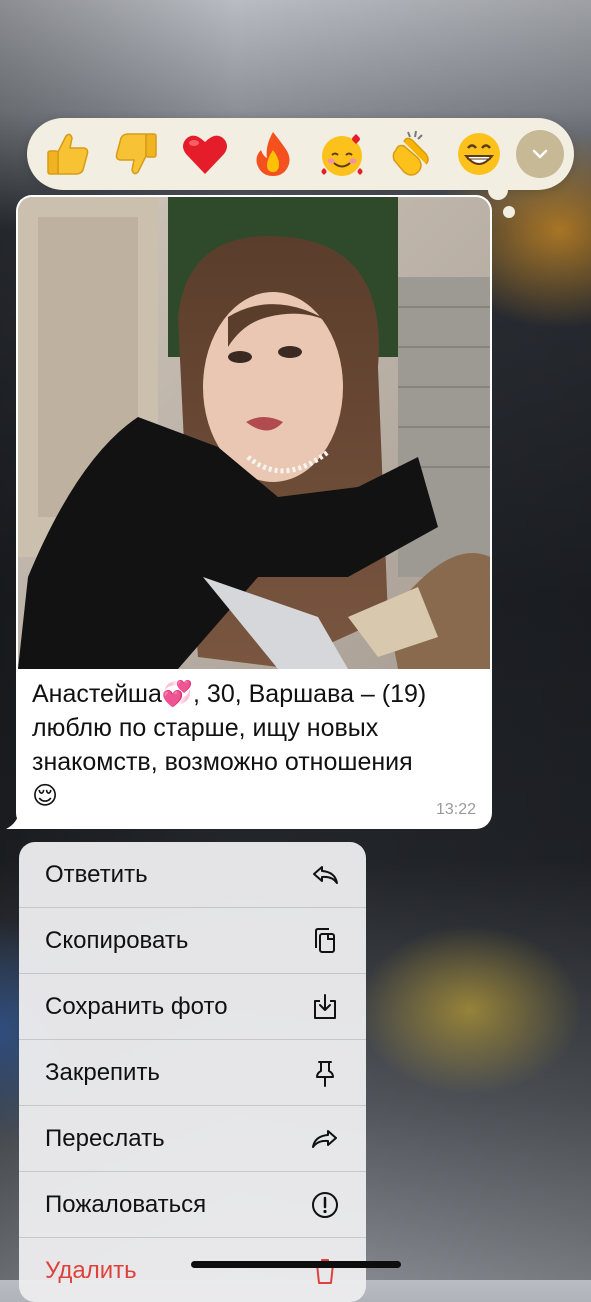 This screenshot has width=591, height=1302. What do you see at coordinates (117, 940) in the screenshot?
I see `menu-item-label: Скопировать` at bounding box center [117, 940].